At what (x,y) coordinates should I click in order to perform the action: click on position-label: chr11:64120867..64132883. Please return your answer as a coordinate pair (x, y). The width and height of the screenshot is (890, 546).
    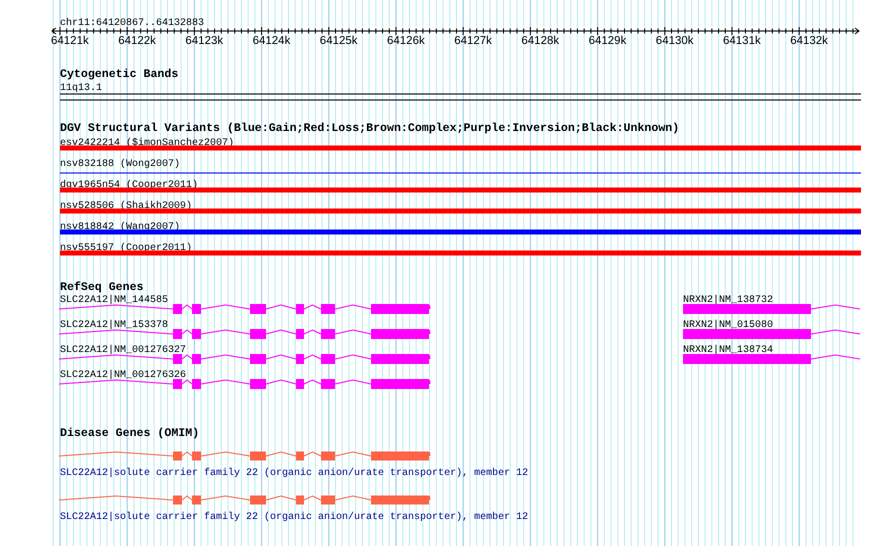
    Looking at the image, I should click on (132, 23).